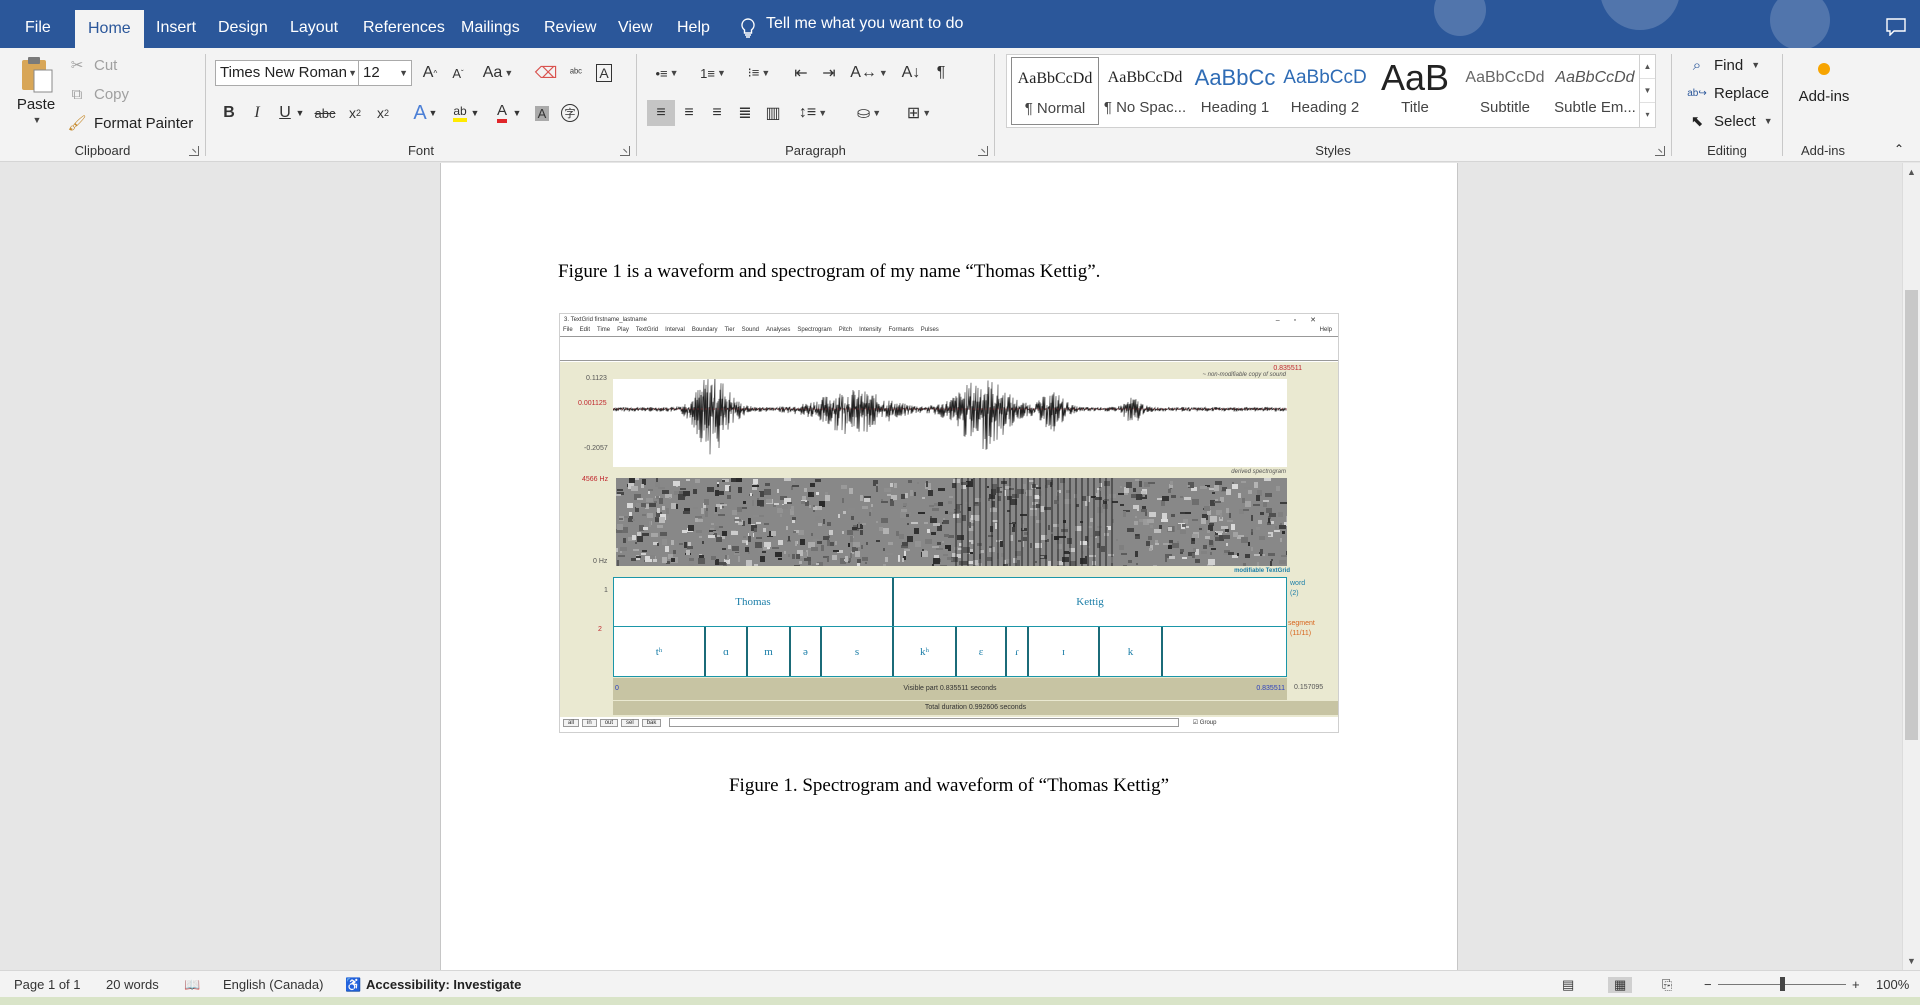 This screenshot has height=1005, width=1920. Describe the element at coordinates (941, 73) in the screenshot. I see `show-formatting-marks-icon: ¶` at that location.